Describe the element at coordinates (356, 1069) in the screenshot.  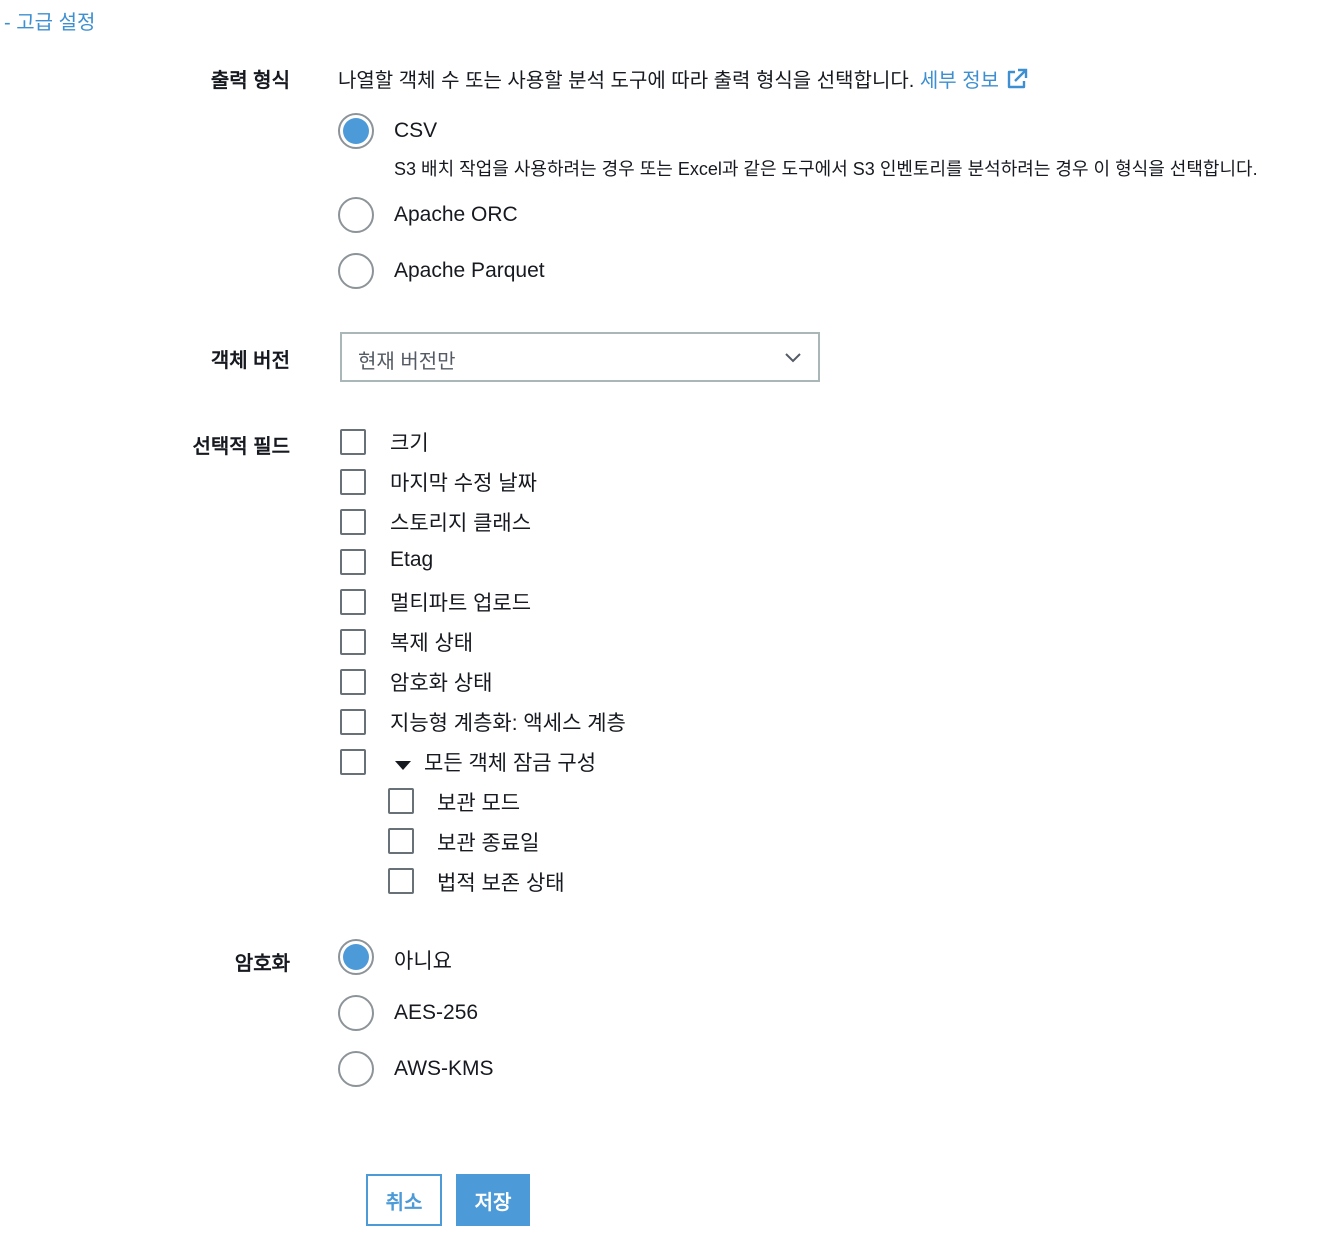
I see `encryption-kms-radio` at that location.